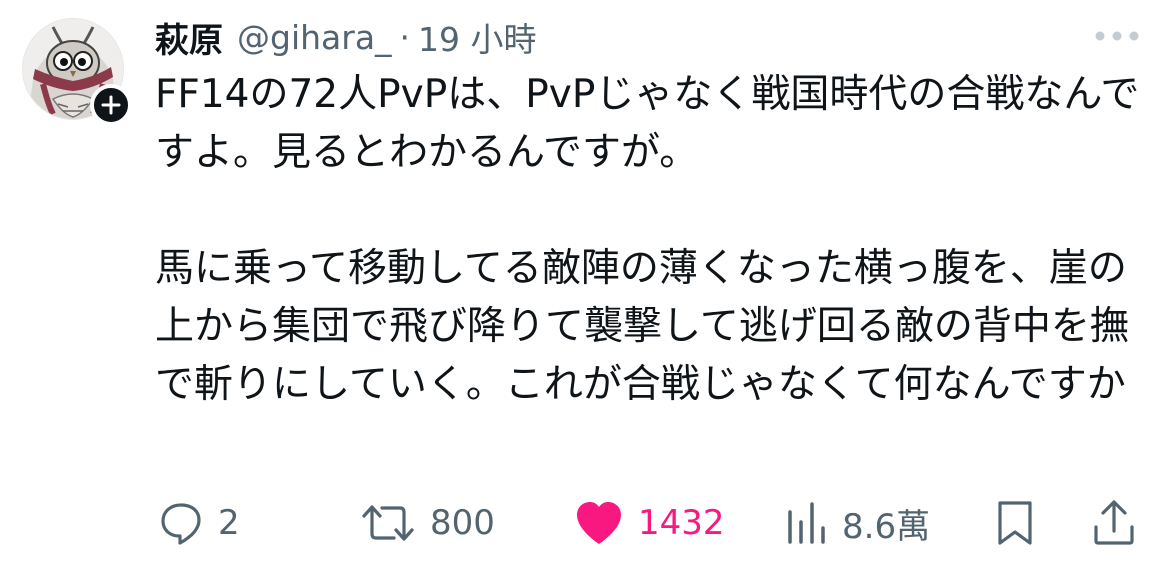 The height and width of the screenshot is (578, 1170). I want to click on tweet-header: 萩原 @gihara_ · 19 小時, so click(346, 37).